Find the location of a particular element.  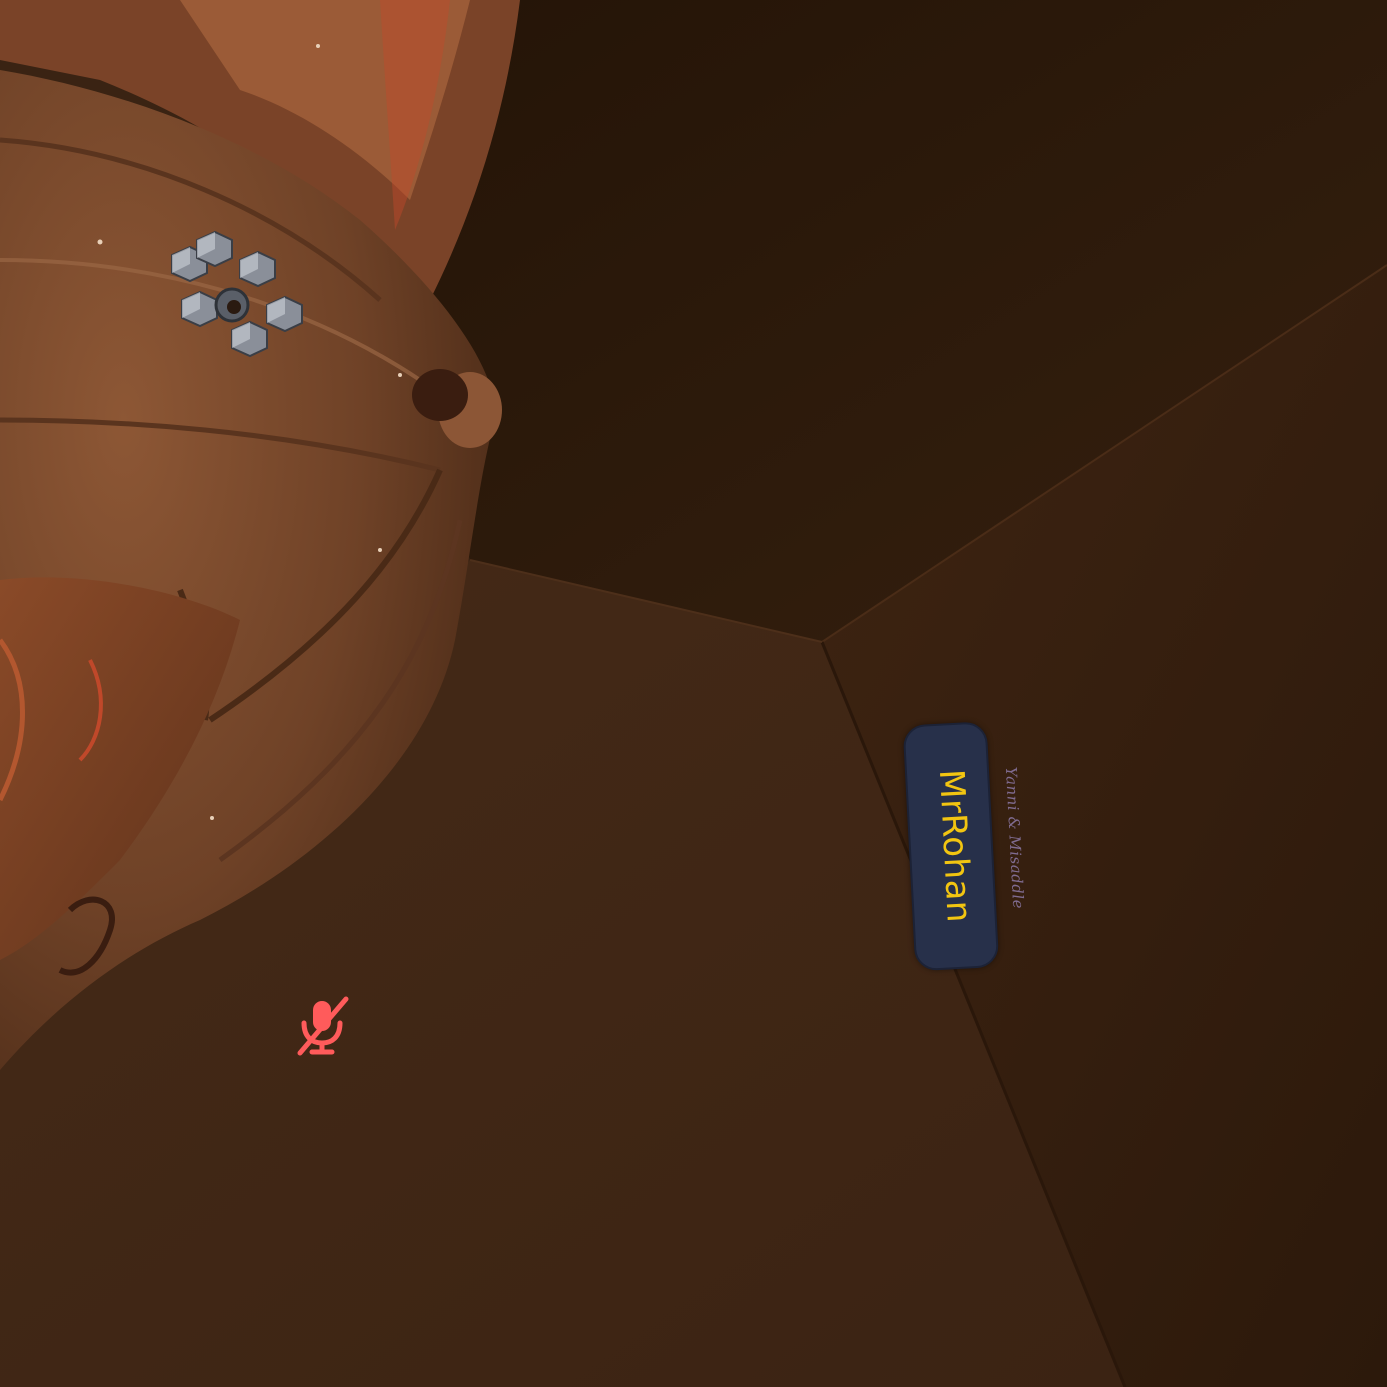

mic-muted-icon is located at coordinates (323, 1026).